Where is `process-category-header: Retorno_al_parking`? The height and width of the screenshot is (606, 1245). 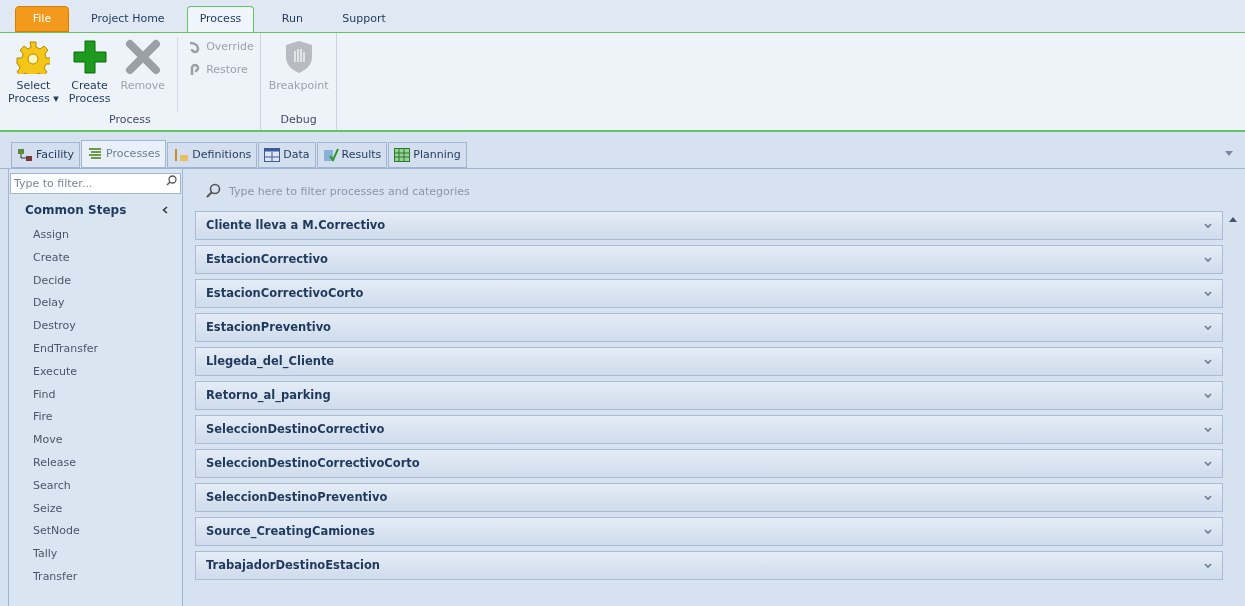 process-category-header: Retorno_al_parking is located at coordinates (709, 395).